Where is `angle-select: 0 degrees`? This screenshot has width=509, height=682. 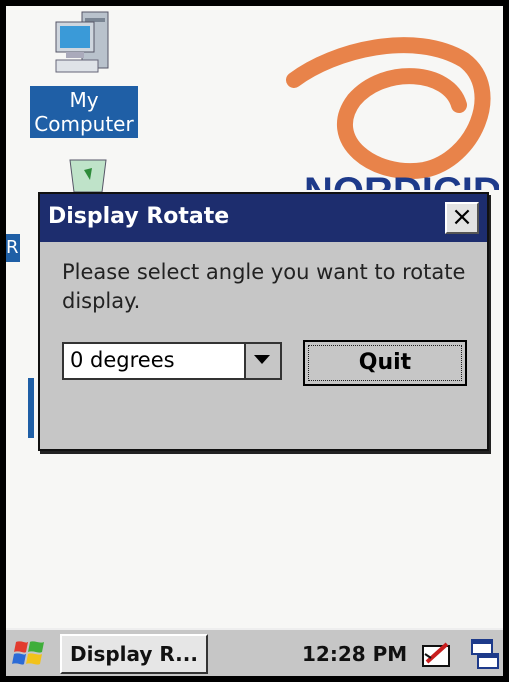
angle-select: 0 degrees is located at coordinates (172, 361).